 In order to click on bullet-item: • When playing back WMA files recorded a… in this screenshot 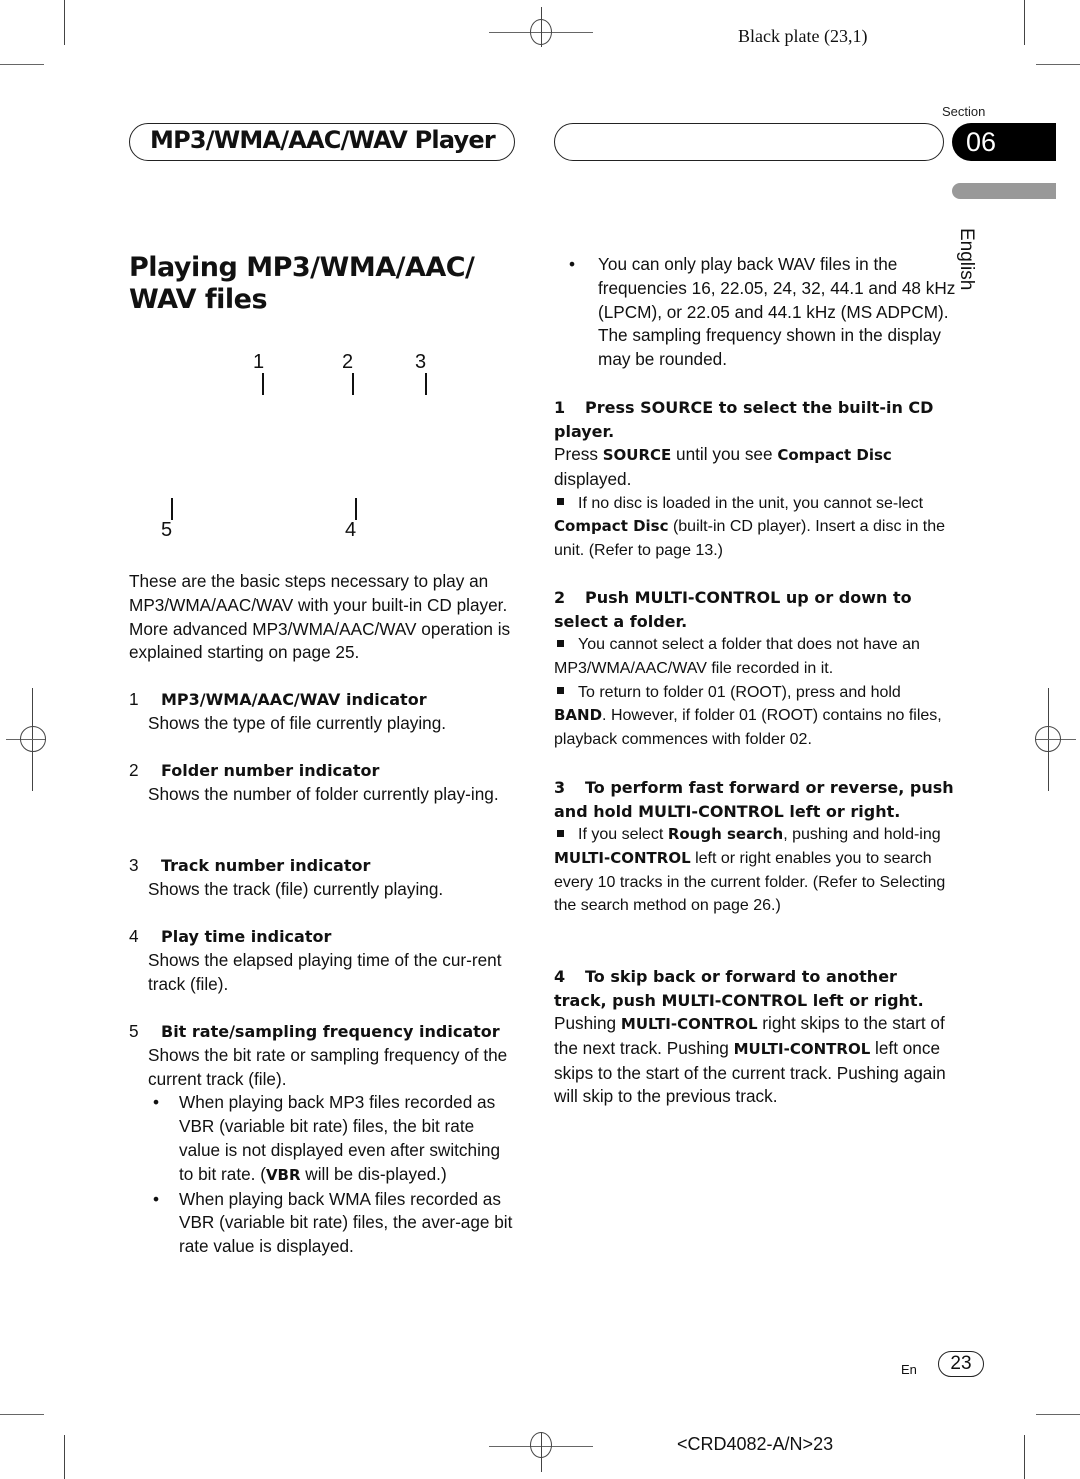, I will do `click(338, 1223)`.